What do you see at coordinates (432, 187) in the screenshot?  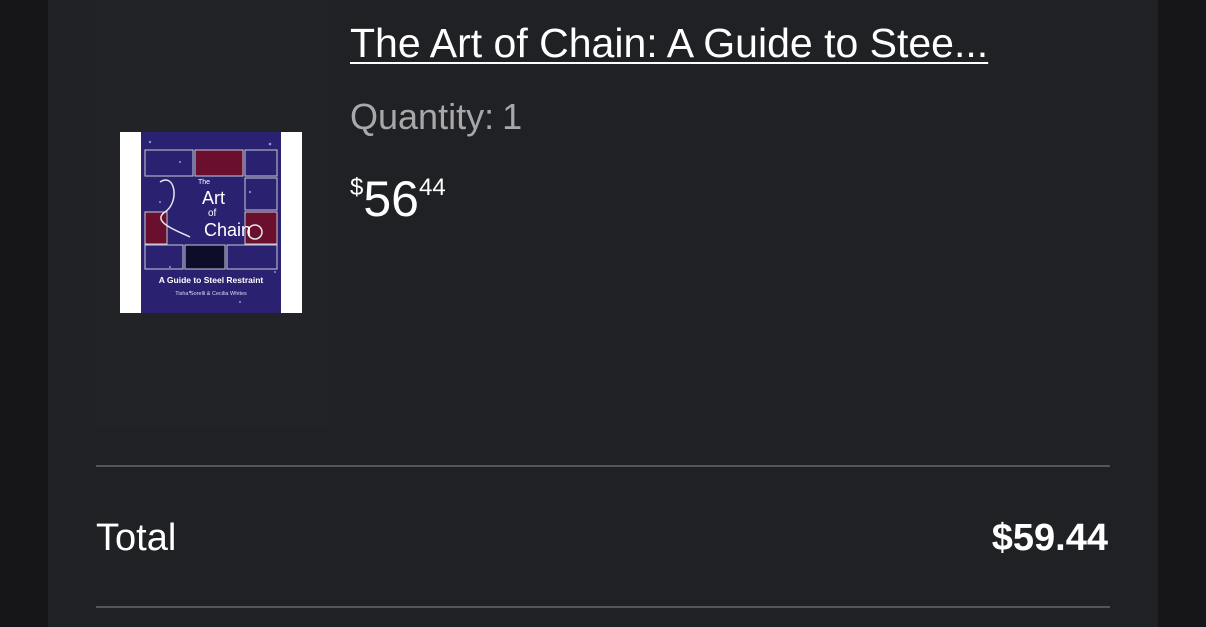 I see `price-fraction: 44` at bounding box center [432, 187].